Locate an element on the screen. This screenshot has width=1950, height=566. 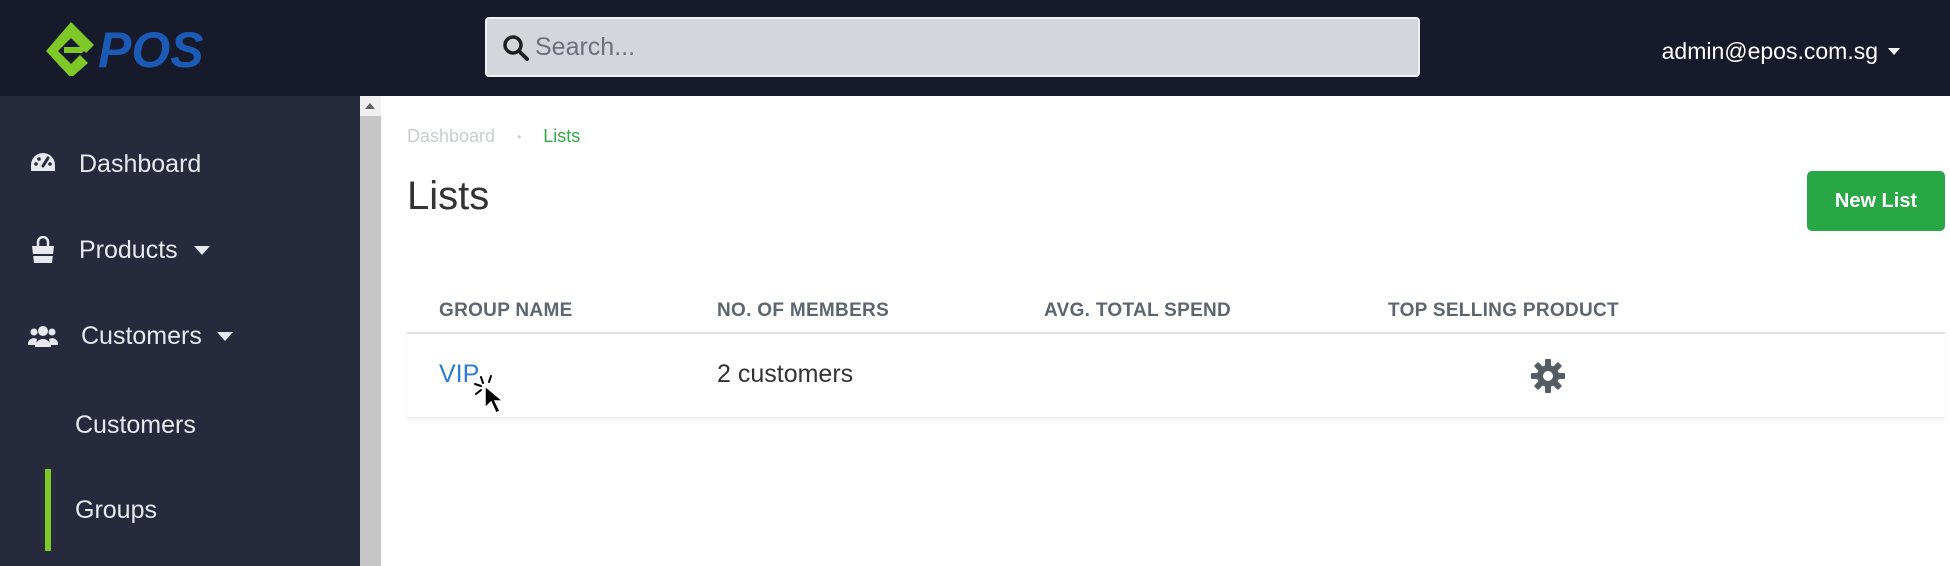
sidebar-subitem-groups: Groups is located at coordinates (180, 510).